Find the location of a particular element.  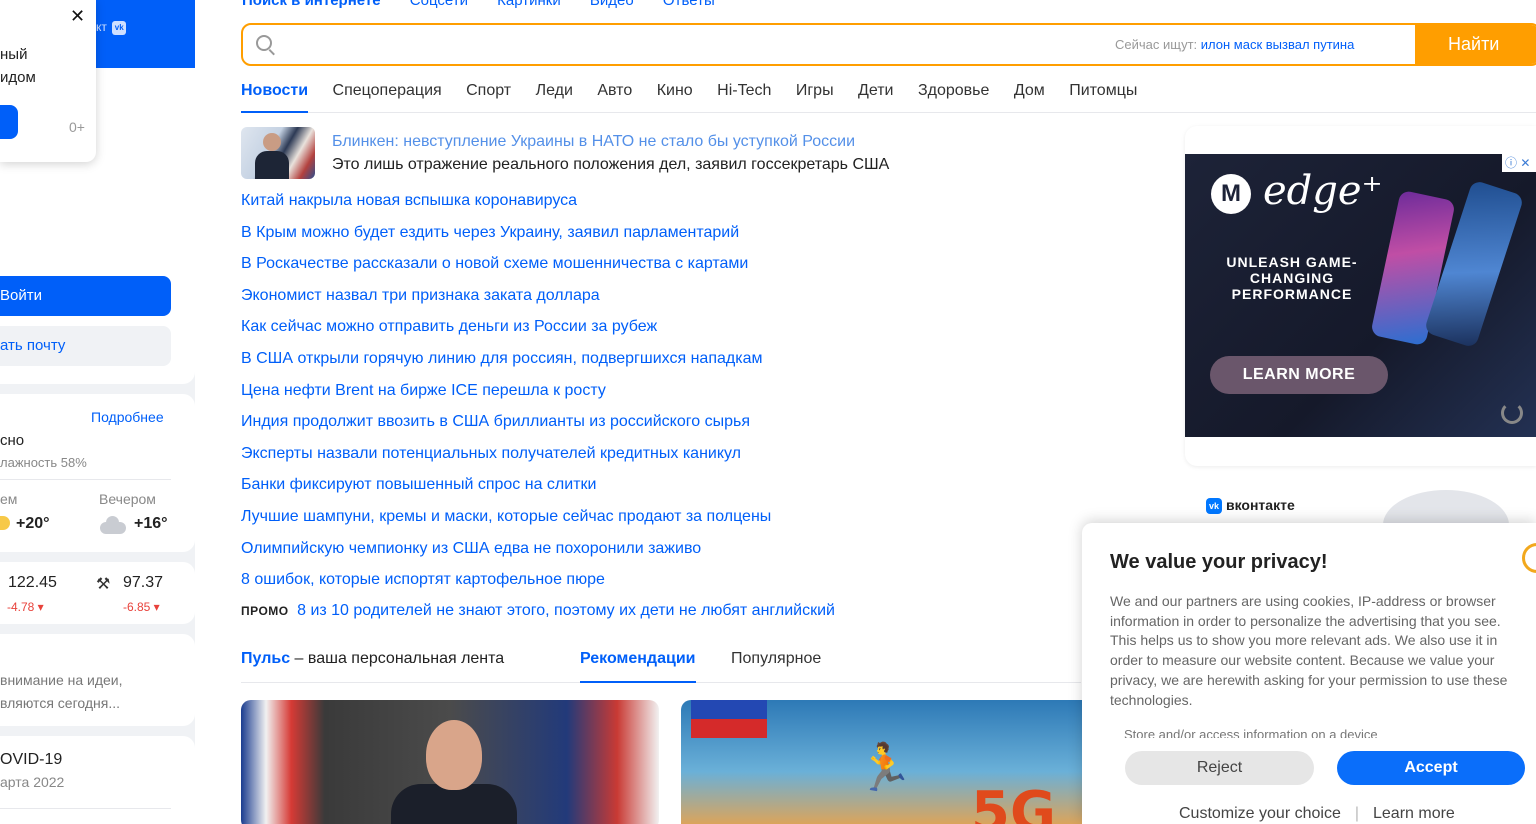

search-tab-images: Картинки is located at coordinates (529, 4).